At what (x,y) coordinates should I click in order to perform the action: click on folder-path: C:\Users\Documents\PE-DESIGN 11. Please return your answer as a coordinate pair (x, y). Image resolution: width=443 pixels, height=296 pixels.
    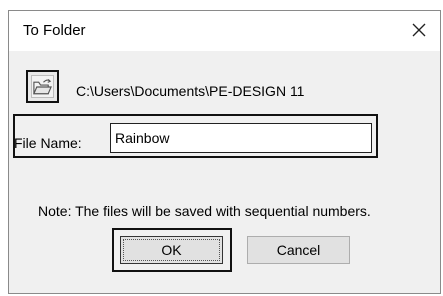
    Looking at the image, I should click on (190, 91).